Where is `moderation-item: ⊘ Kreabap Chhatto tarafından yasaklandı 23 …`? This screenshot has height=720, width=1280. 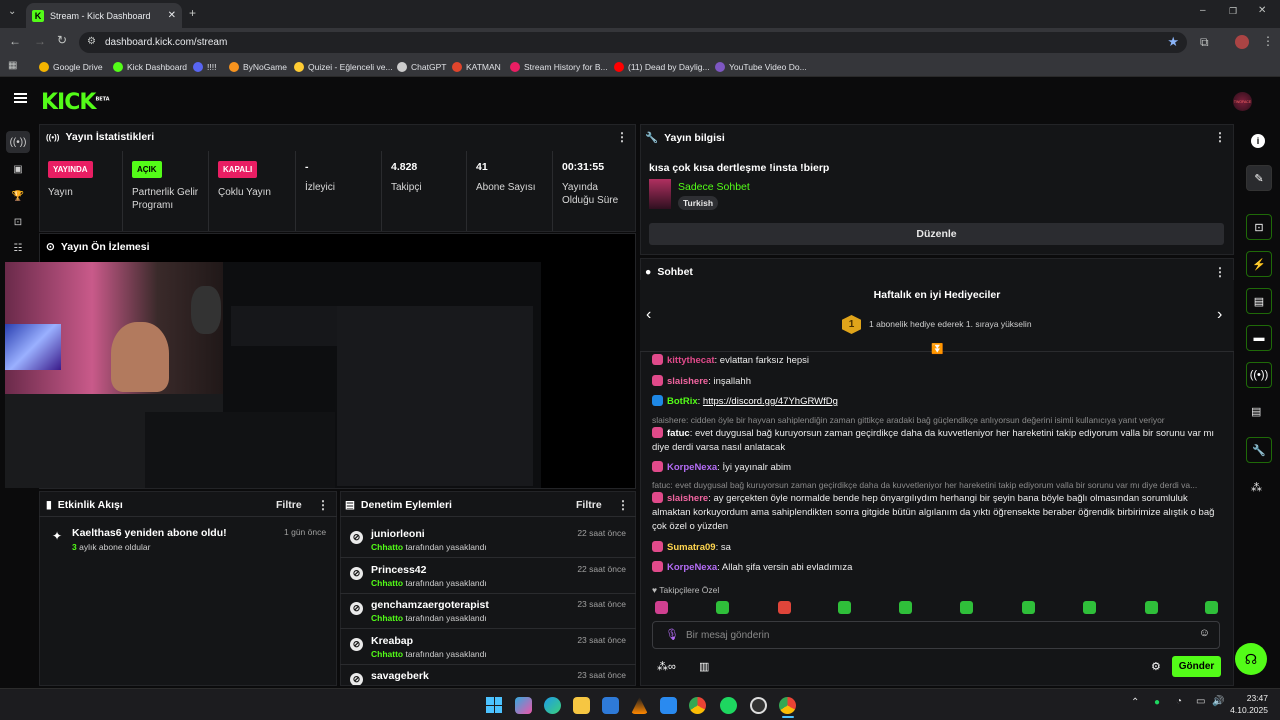
moderation-item: ⊘ Kreabap Chhatto tarafından yasaklandı 23 … is located at coordinates (488, 650).